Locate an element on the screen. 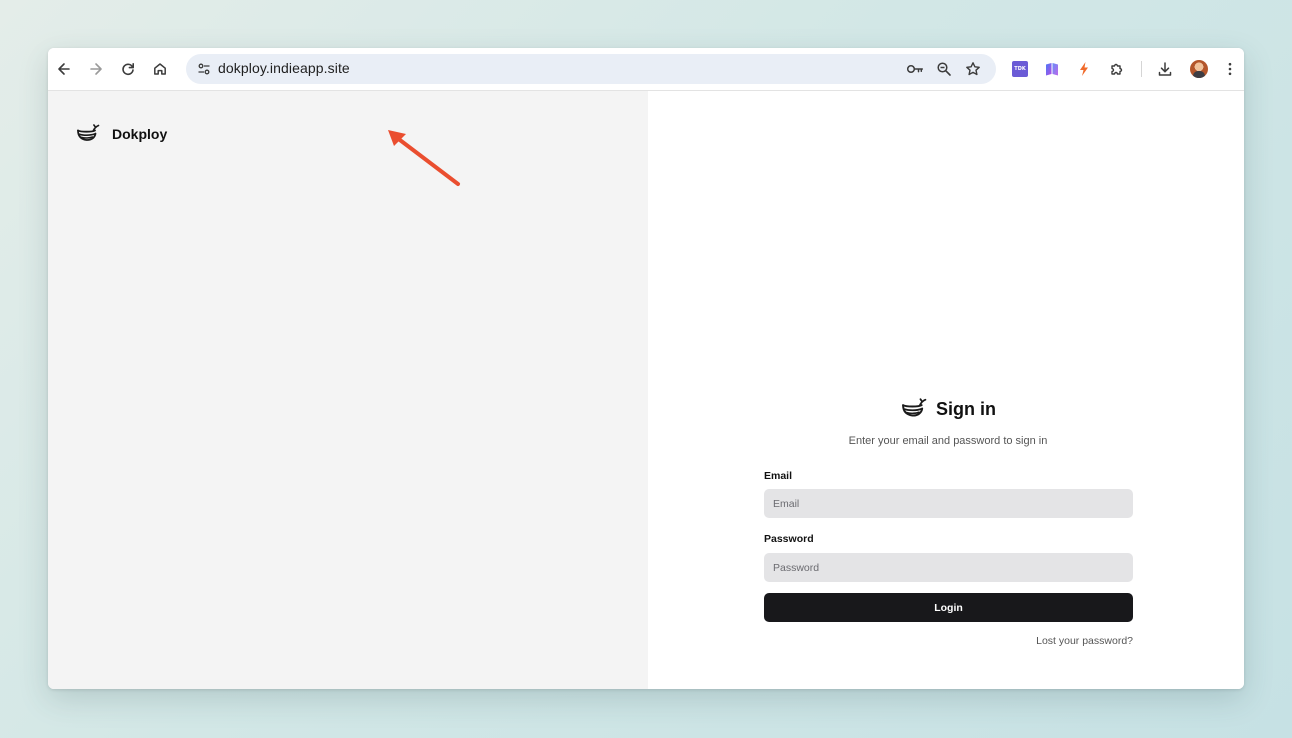 This screenshot has height=738, width=1292. password-label: Password is located at coordinates (789, 539).